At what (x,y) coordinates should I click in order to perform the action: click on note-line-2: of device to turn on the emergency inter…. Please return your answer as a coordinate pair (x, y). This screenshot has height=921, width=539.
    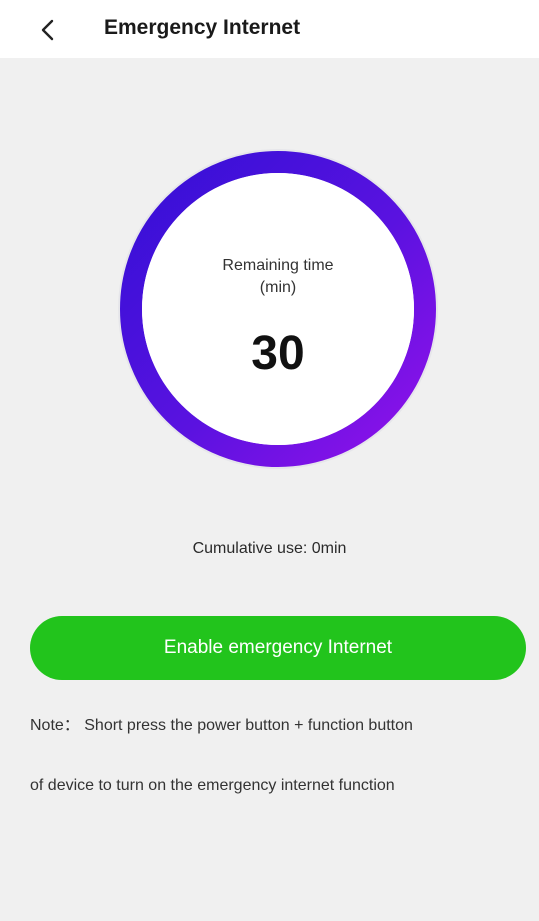
    Looking at the image, I should click on (212, 785).